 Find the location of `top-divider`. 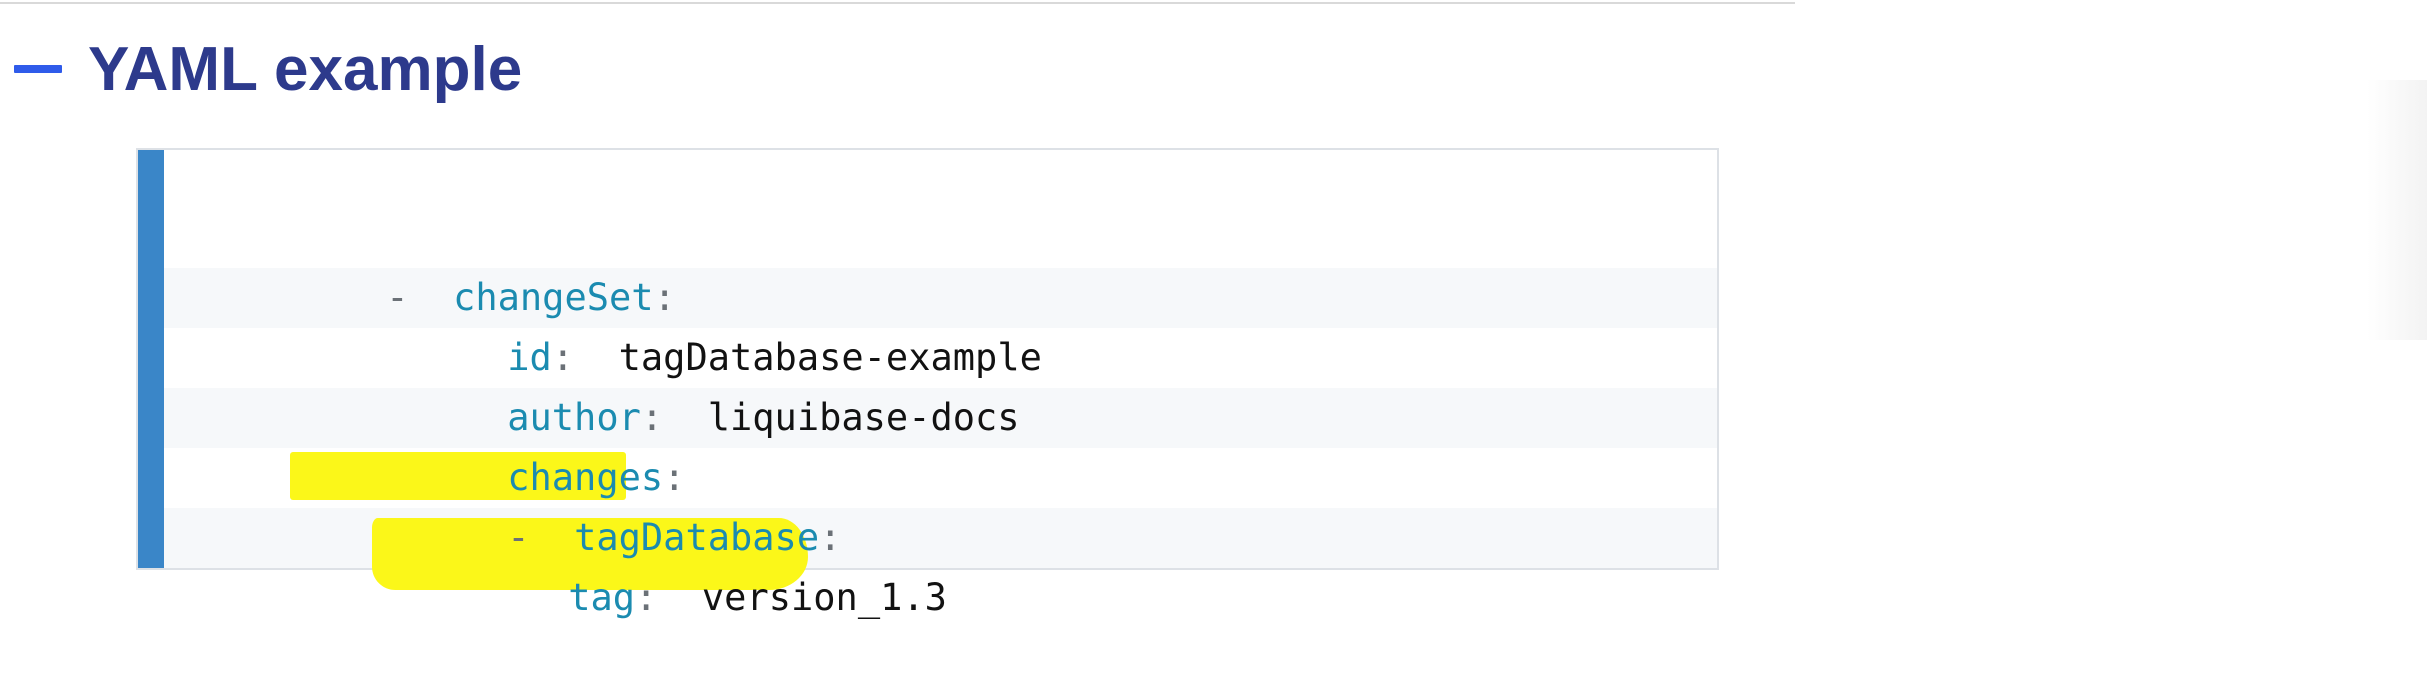

top-divider is located at coordinates (897, 3).